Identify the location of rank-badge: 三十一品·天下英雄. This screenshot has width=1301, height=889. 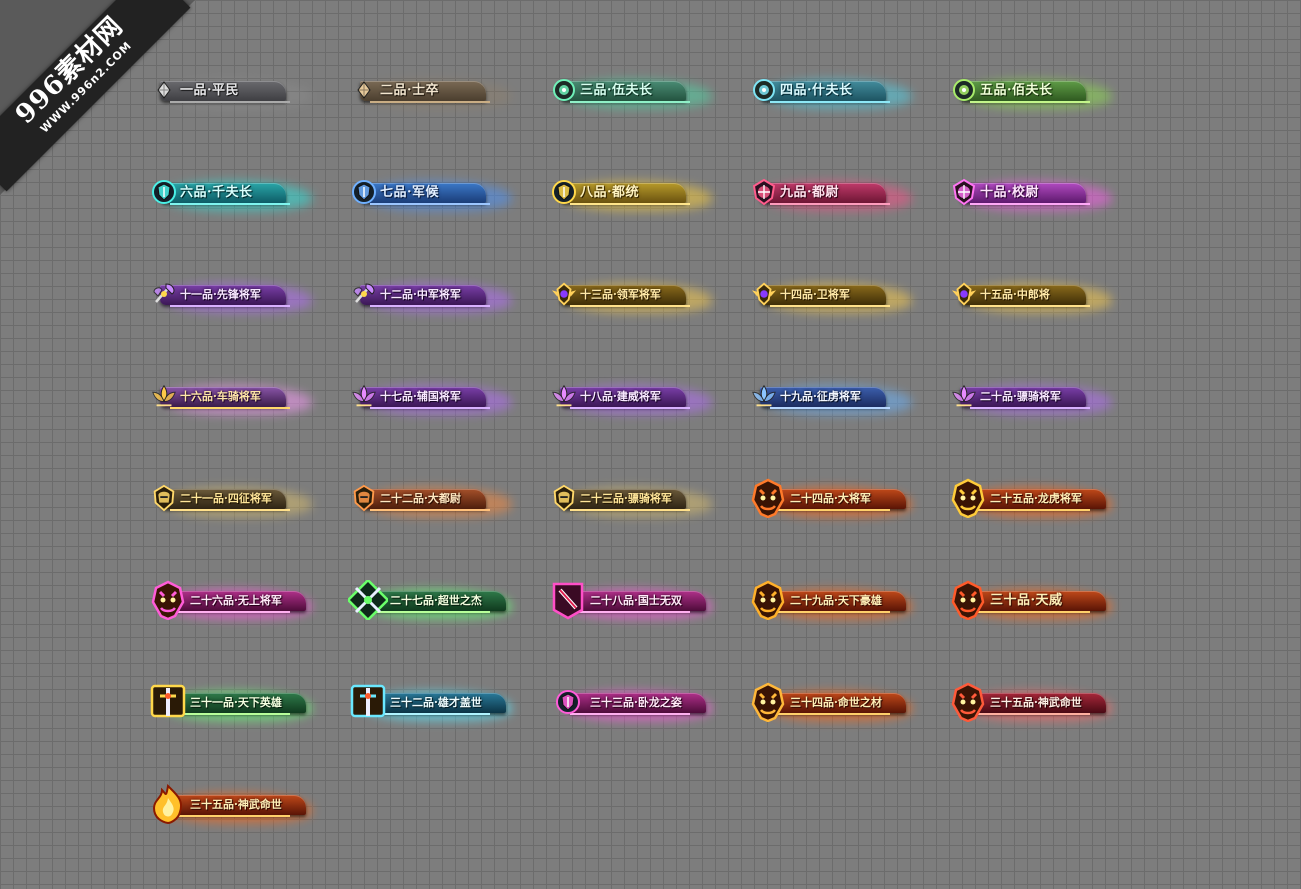
(250, 706).